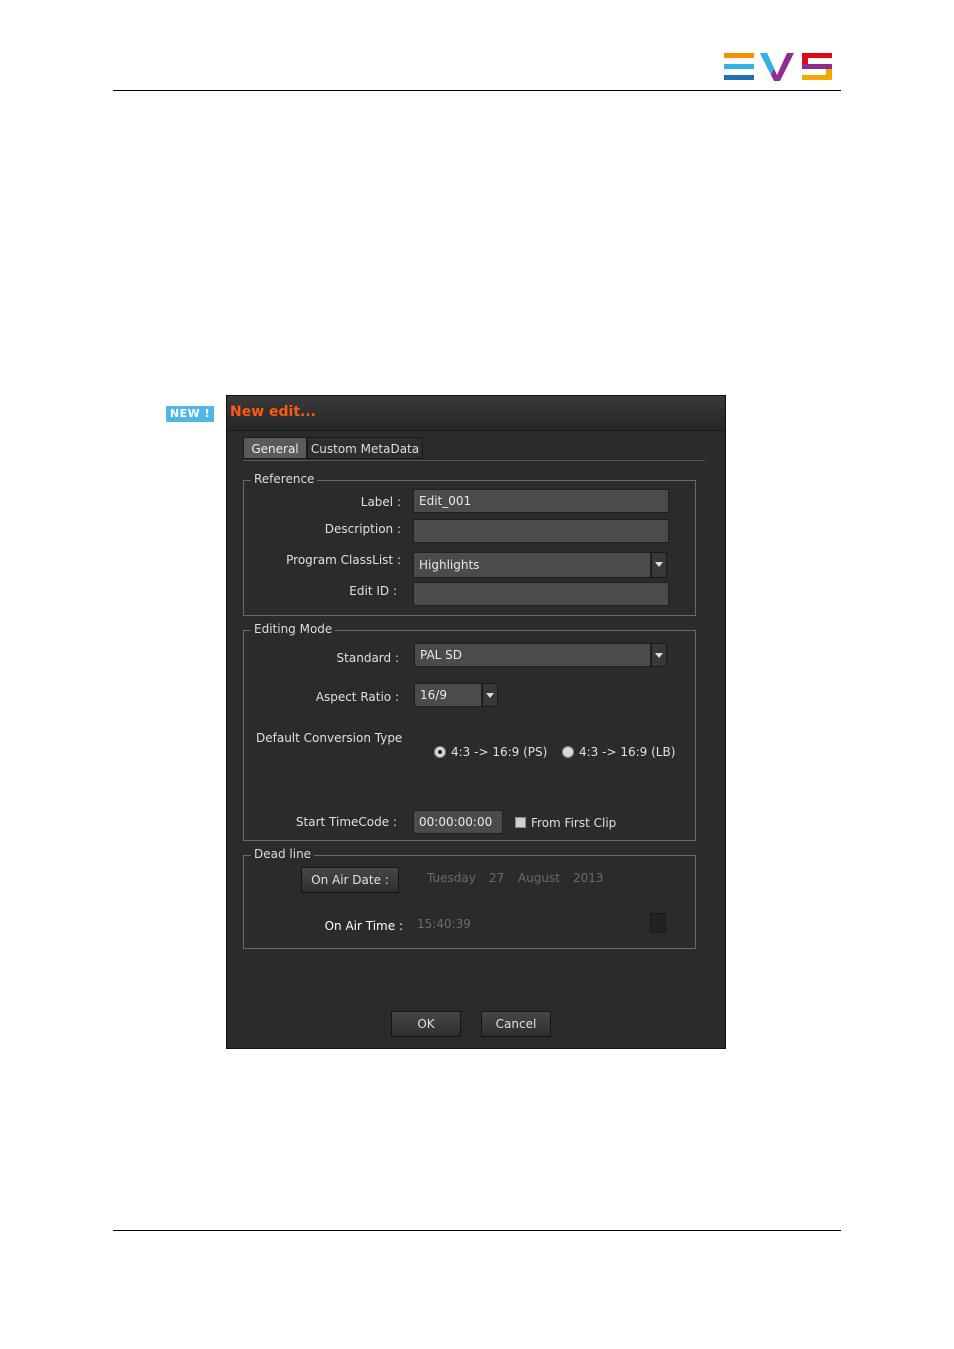 This screenshot has height=1349, width=954. Describe the element at coordinates (541, 594) in the screenshot. I see `edit-id-field` at that location.